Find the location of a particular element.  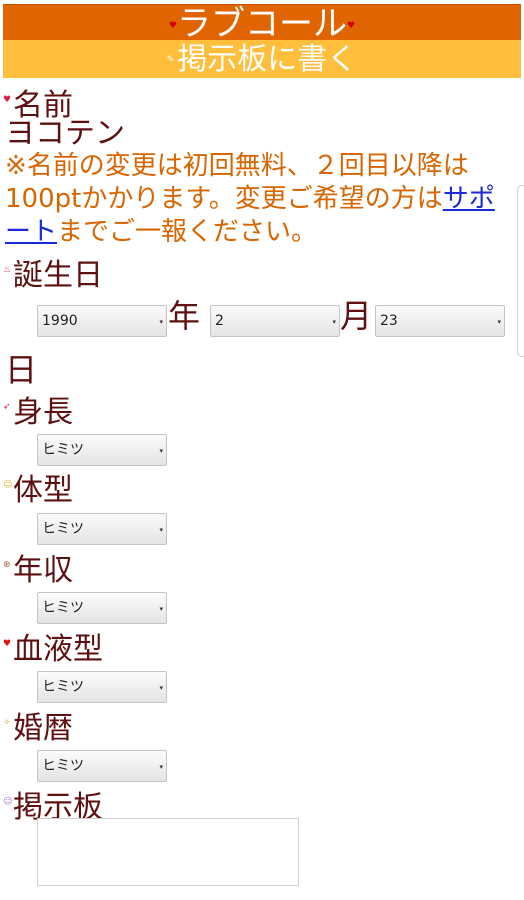

money-bag-icon: ⊛ is located at coordinates (7, 565).